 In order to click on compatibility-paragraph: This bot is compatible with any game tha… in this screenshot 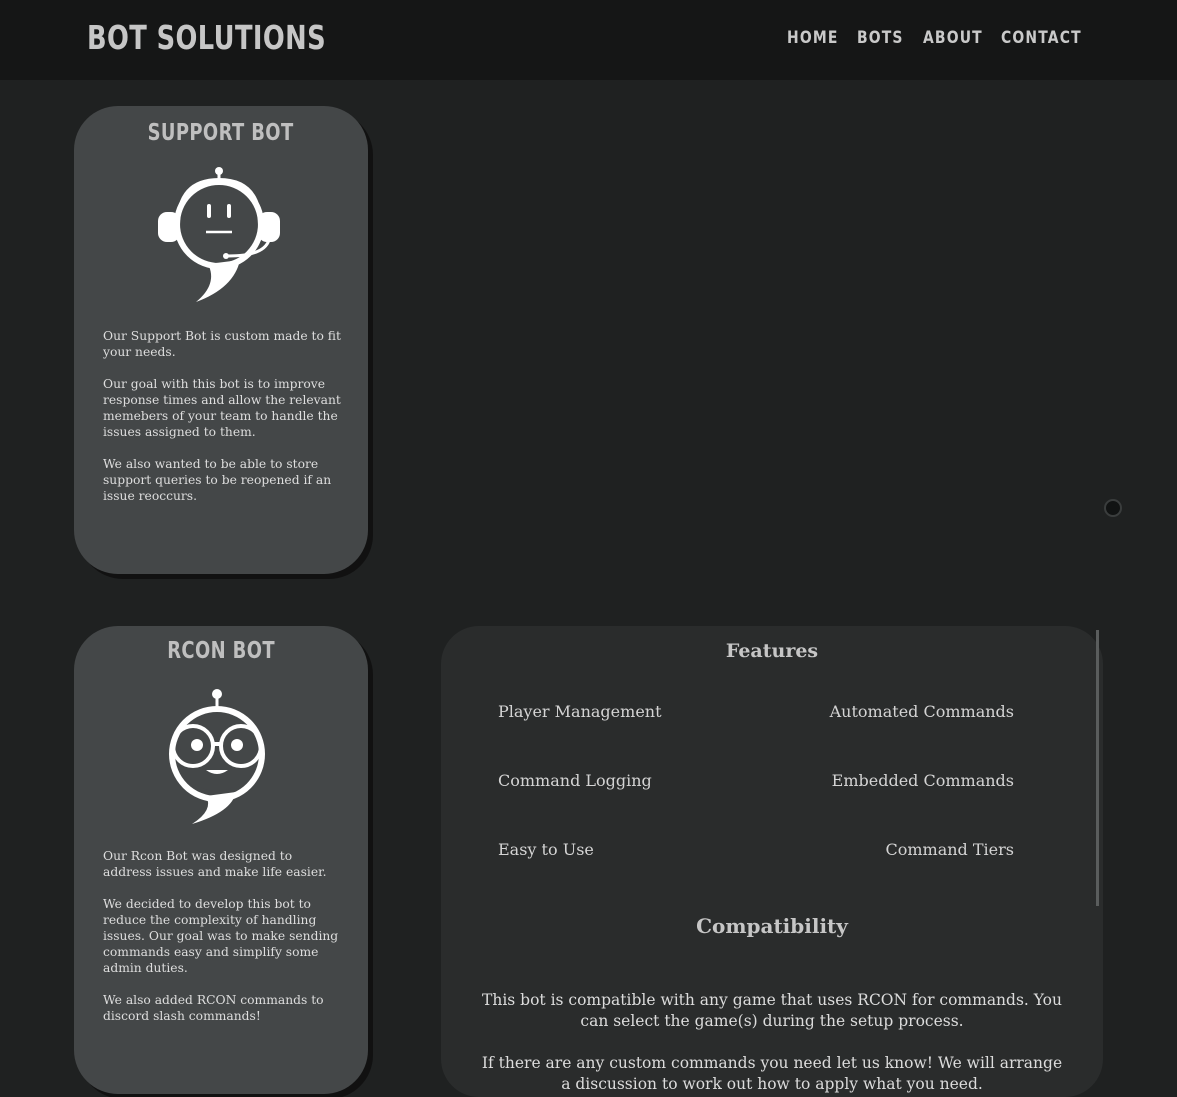, I will do `click(772, 1010)`.